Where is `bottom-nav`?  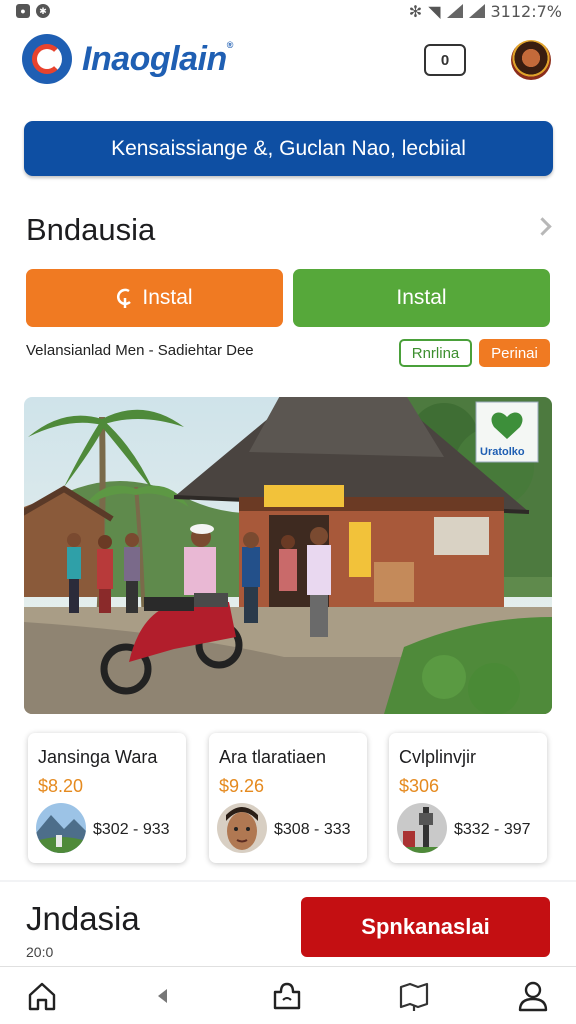
bottom-nav is located at coordinates (288, 995).